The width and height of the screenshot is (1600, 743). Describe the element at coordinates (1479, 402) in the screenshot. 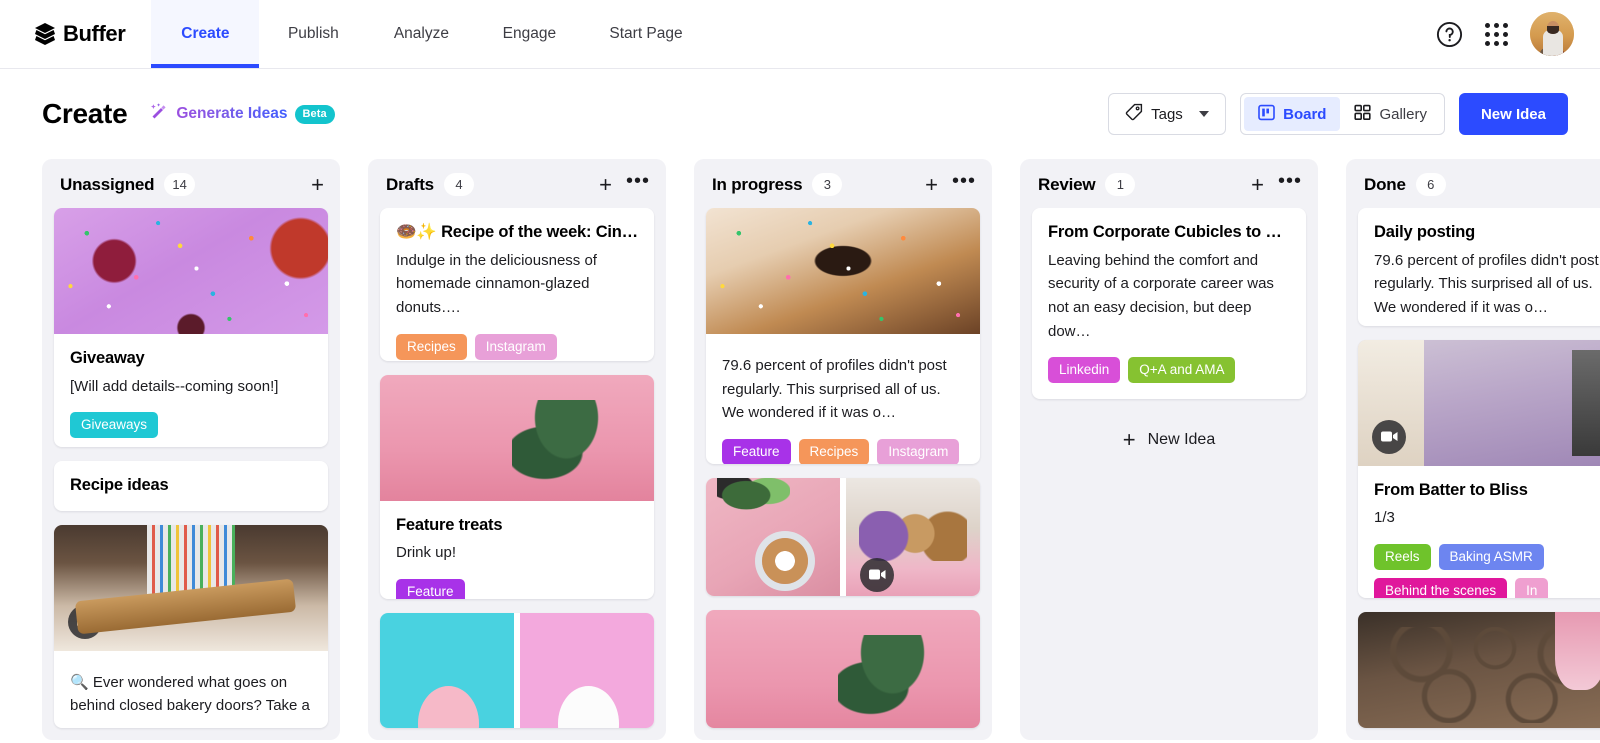

I see `baking-mixer-video-image` at that location.